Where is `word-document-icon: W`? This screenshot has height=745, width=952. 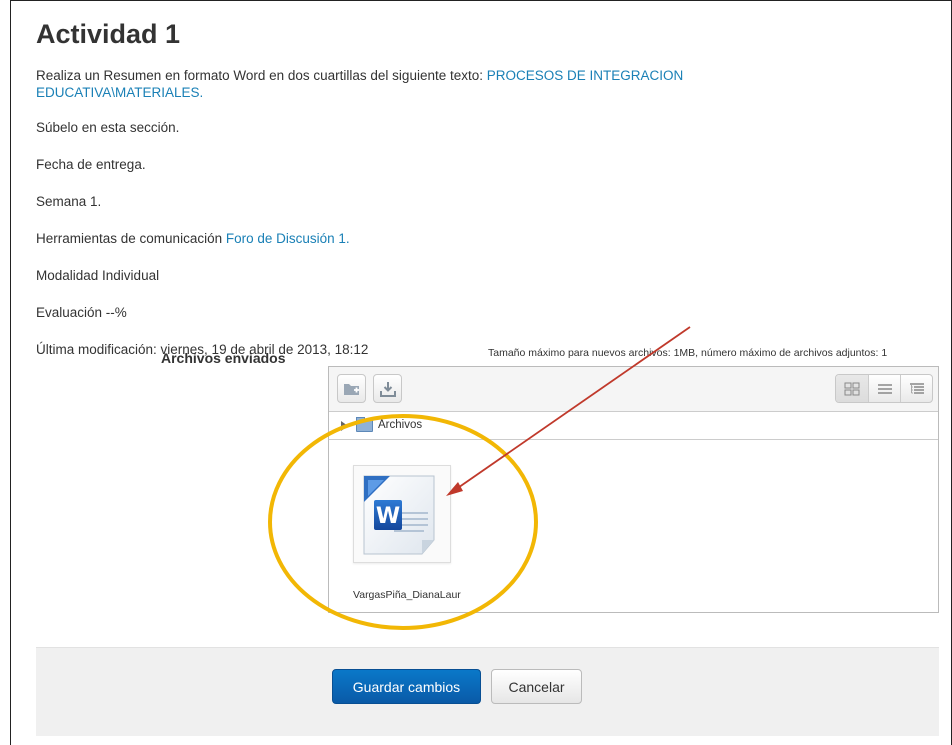
word-document-icon: W is located at coordinates (399, 515).